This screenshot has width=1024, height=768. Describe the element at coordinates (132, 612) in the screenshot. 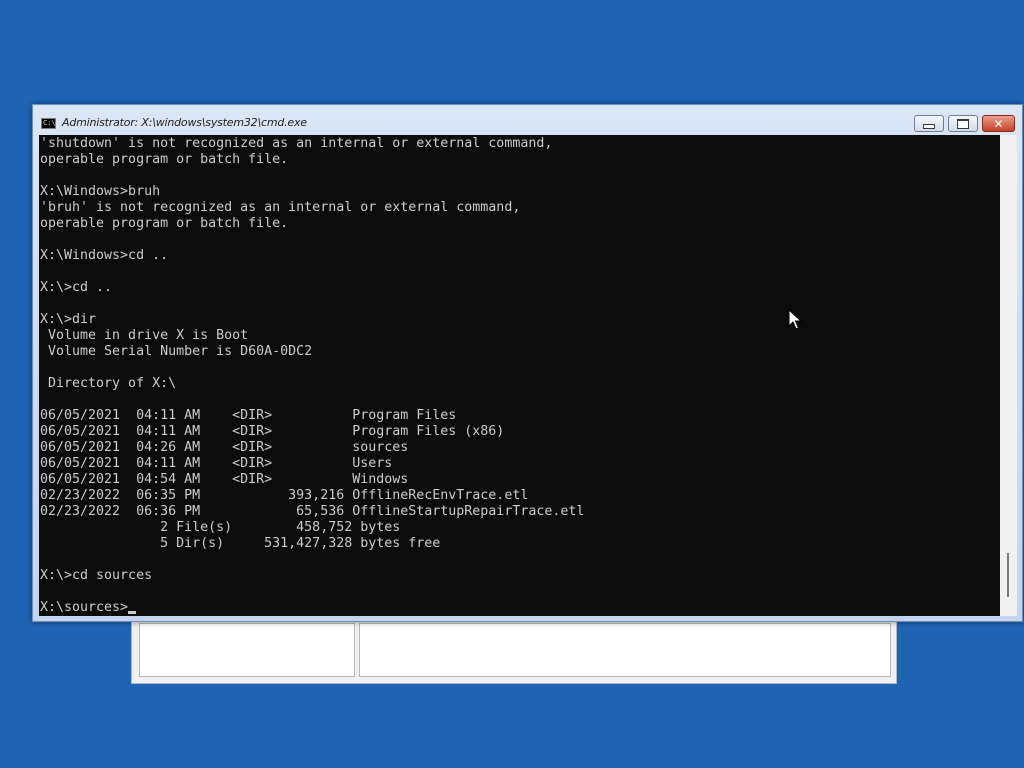

I see `text-cursor` at that location.